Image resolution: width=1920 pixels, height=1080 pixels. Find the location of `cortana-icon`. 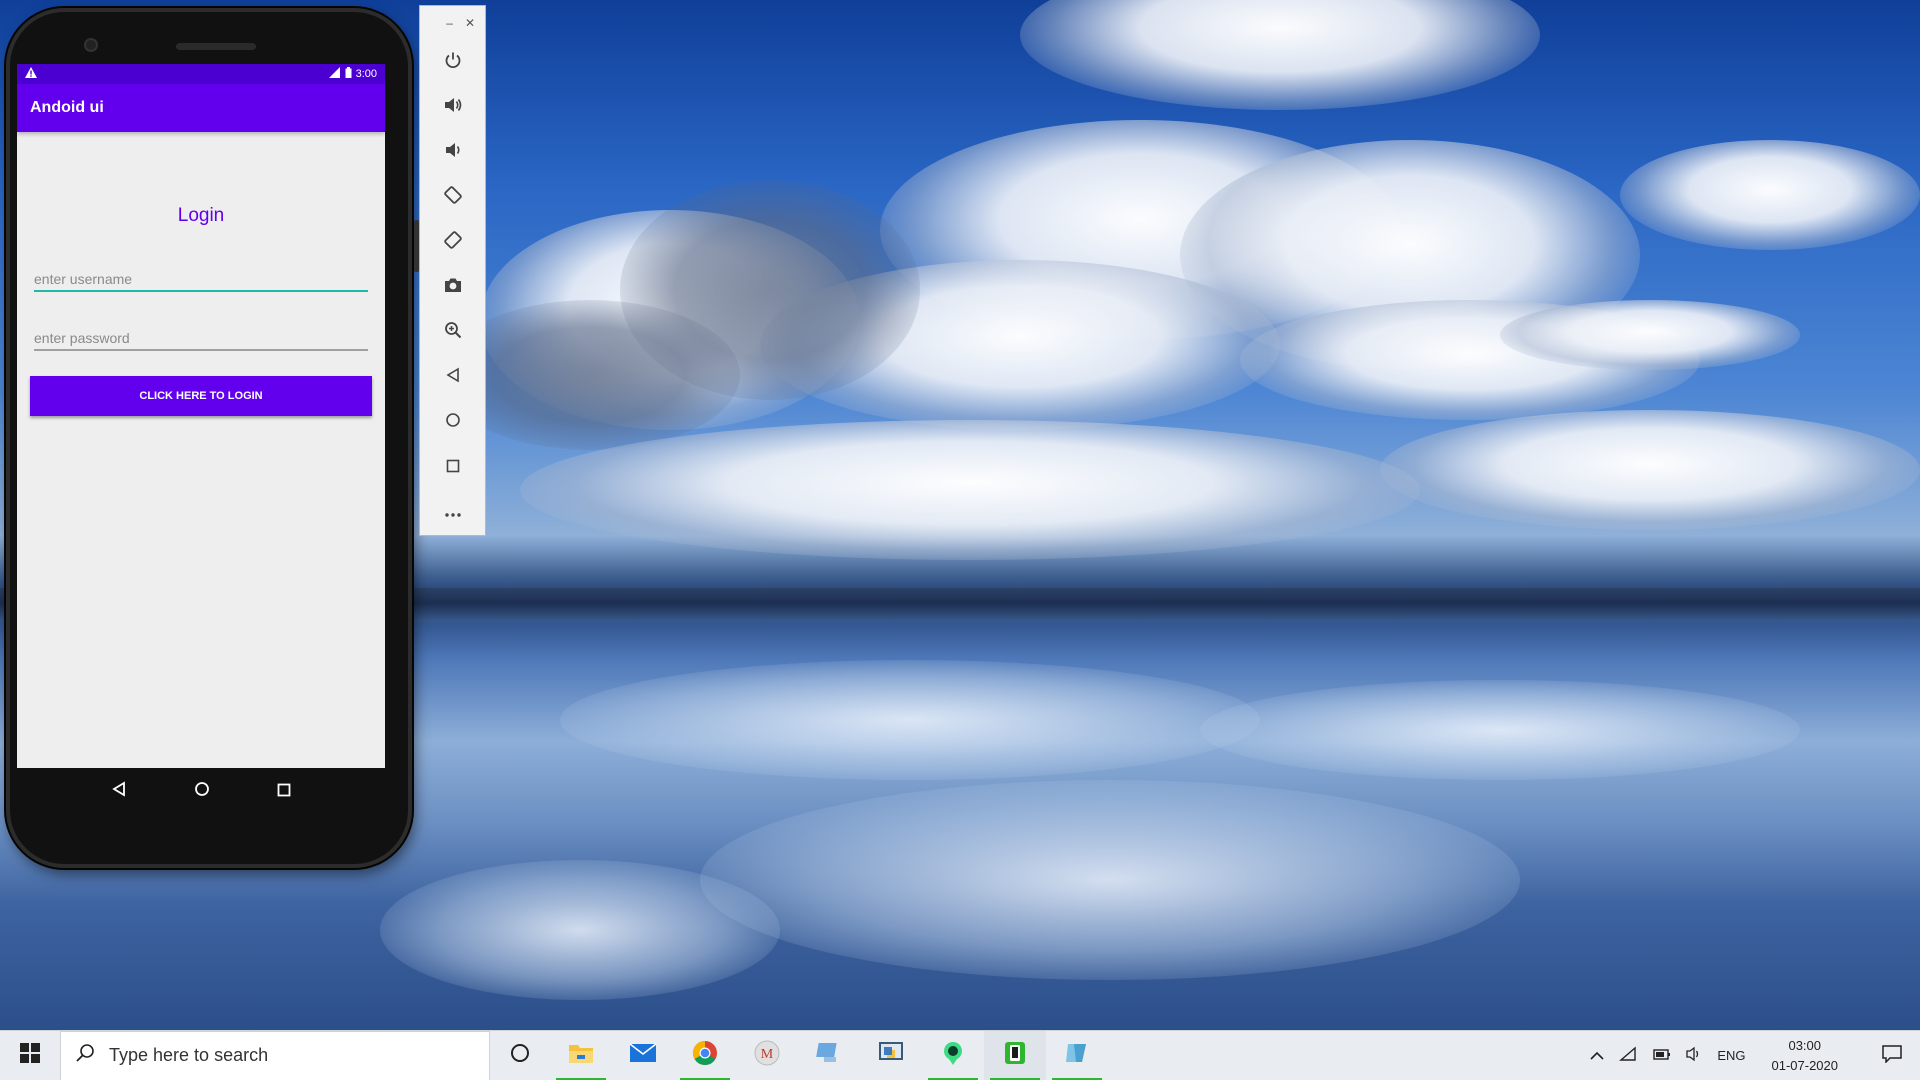

cortana-icon is located at coordinates (520, 1056).